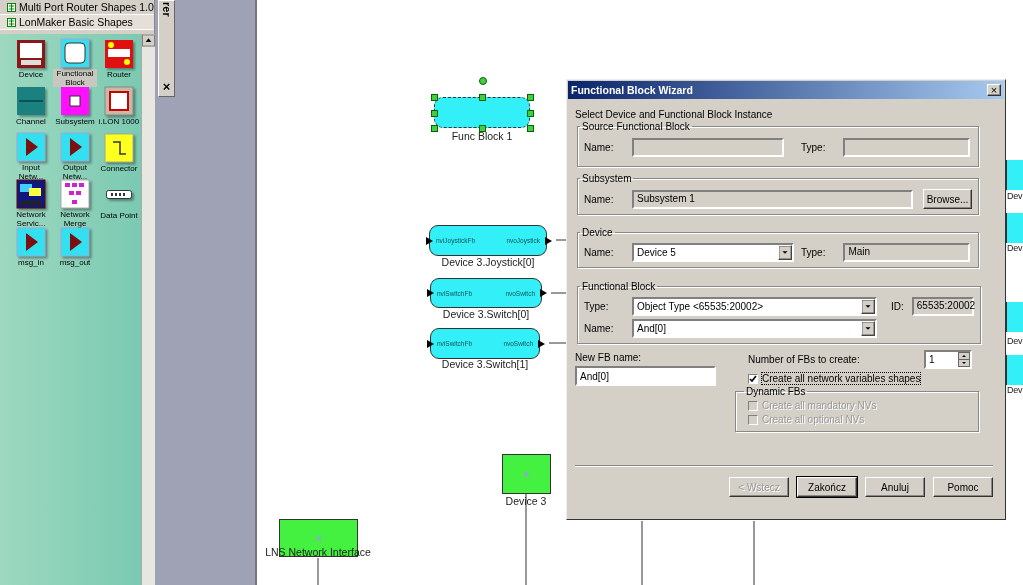  I want to click on checkbox, so click(753, 378).